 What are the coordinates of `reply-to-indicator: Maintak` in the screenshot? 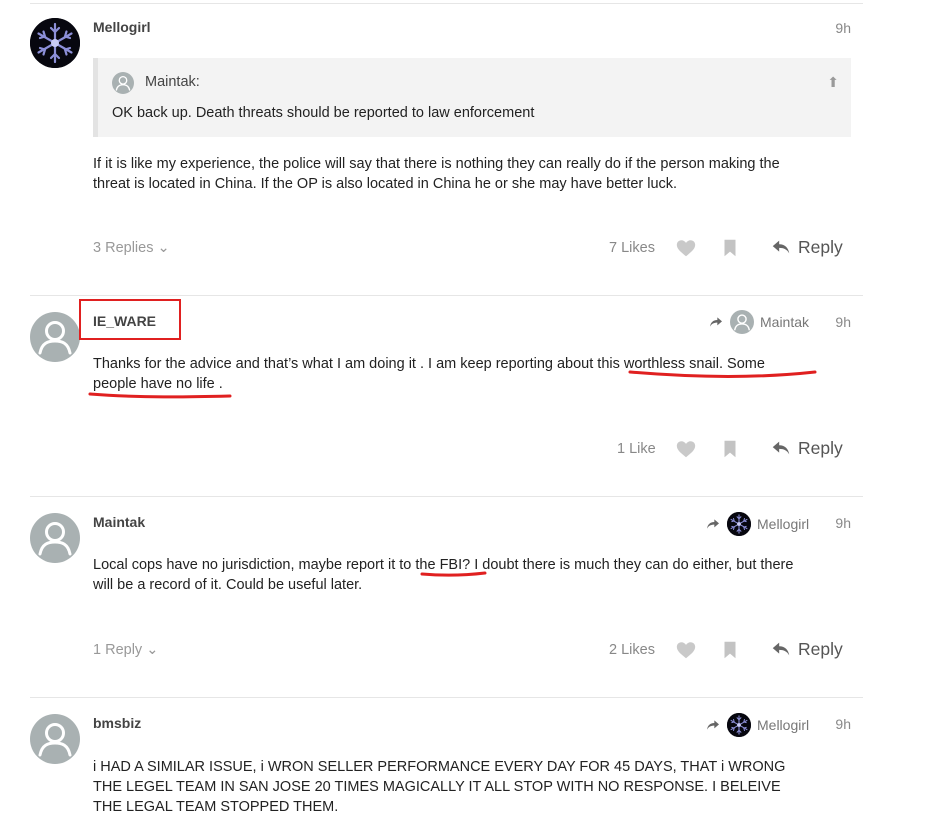 It's located at (758, 322).